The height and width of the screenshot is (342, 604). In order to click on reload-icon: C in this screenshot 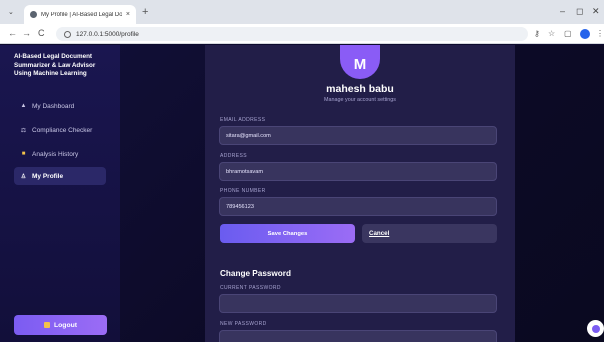, I will do `click(41, 33)`.